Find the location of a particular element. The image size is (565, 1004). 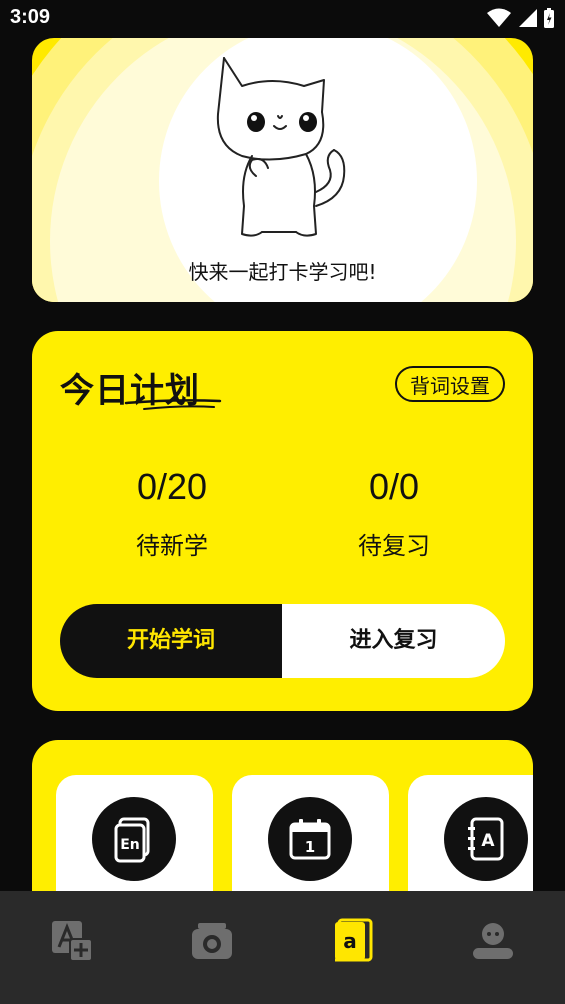

wifi-icon is located at coordinates (499, 17).